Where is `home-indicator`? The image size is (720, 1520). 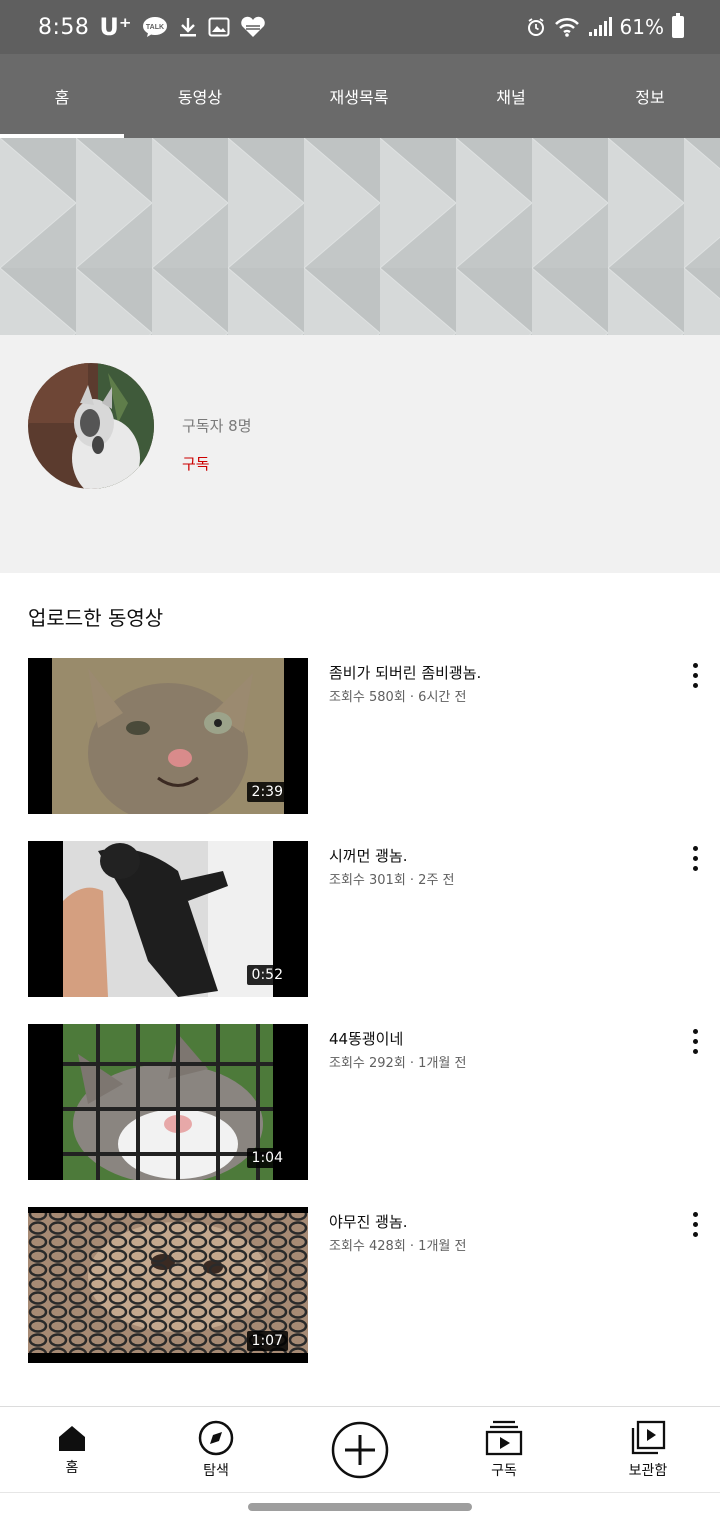 home-indicator is located at coordinates (360, 1507).